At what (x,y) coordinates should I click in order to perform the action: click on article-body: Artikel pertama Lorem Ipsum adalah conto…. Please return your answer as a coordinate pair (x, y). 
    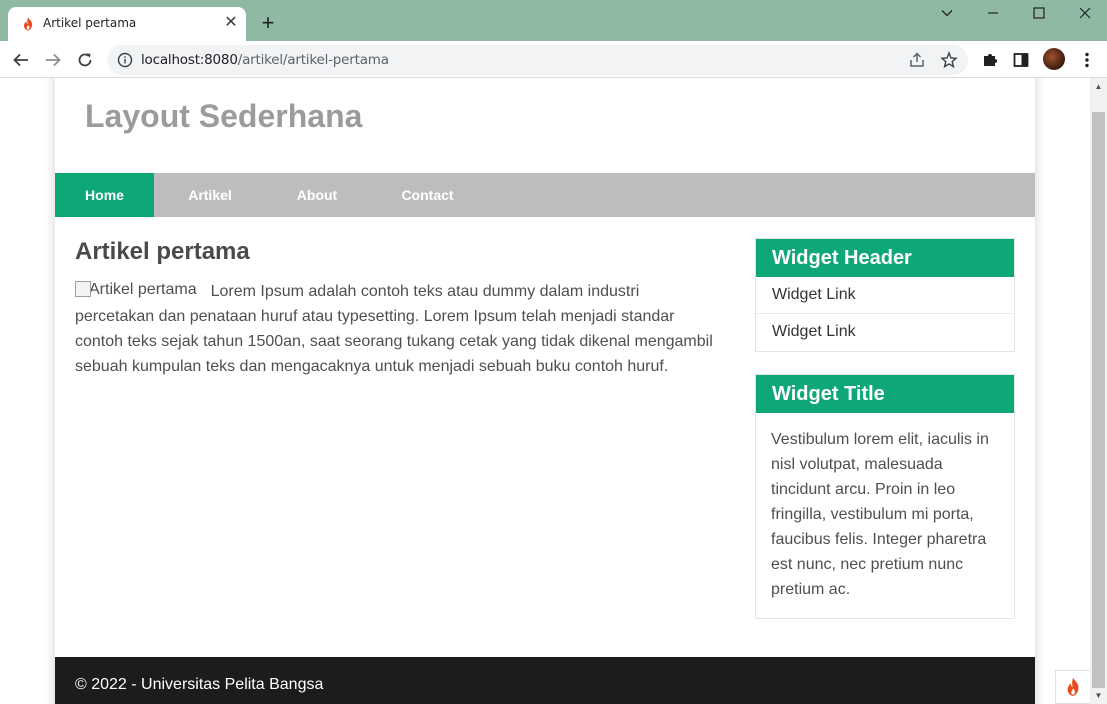
    Looking at the image, I should click on (395, 329).